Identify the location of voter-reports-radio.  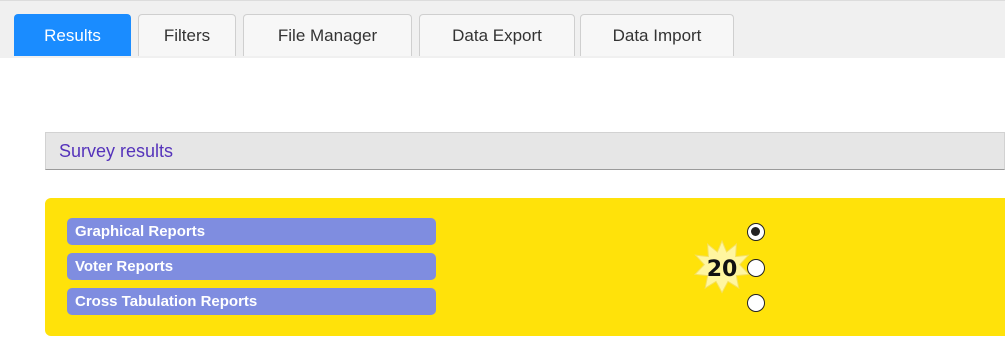
(756, 268).